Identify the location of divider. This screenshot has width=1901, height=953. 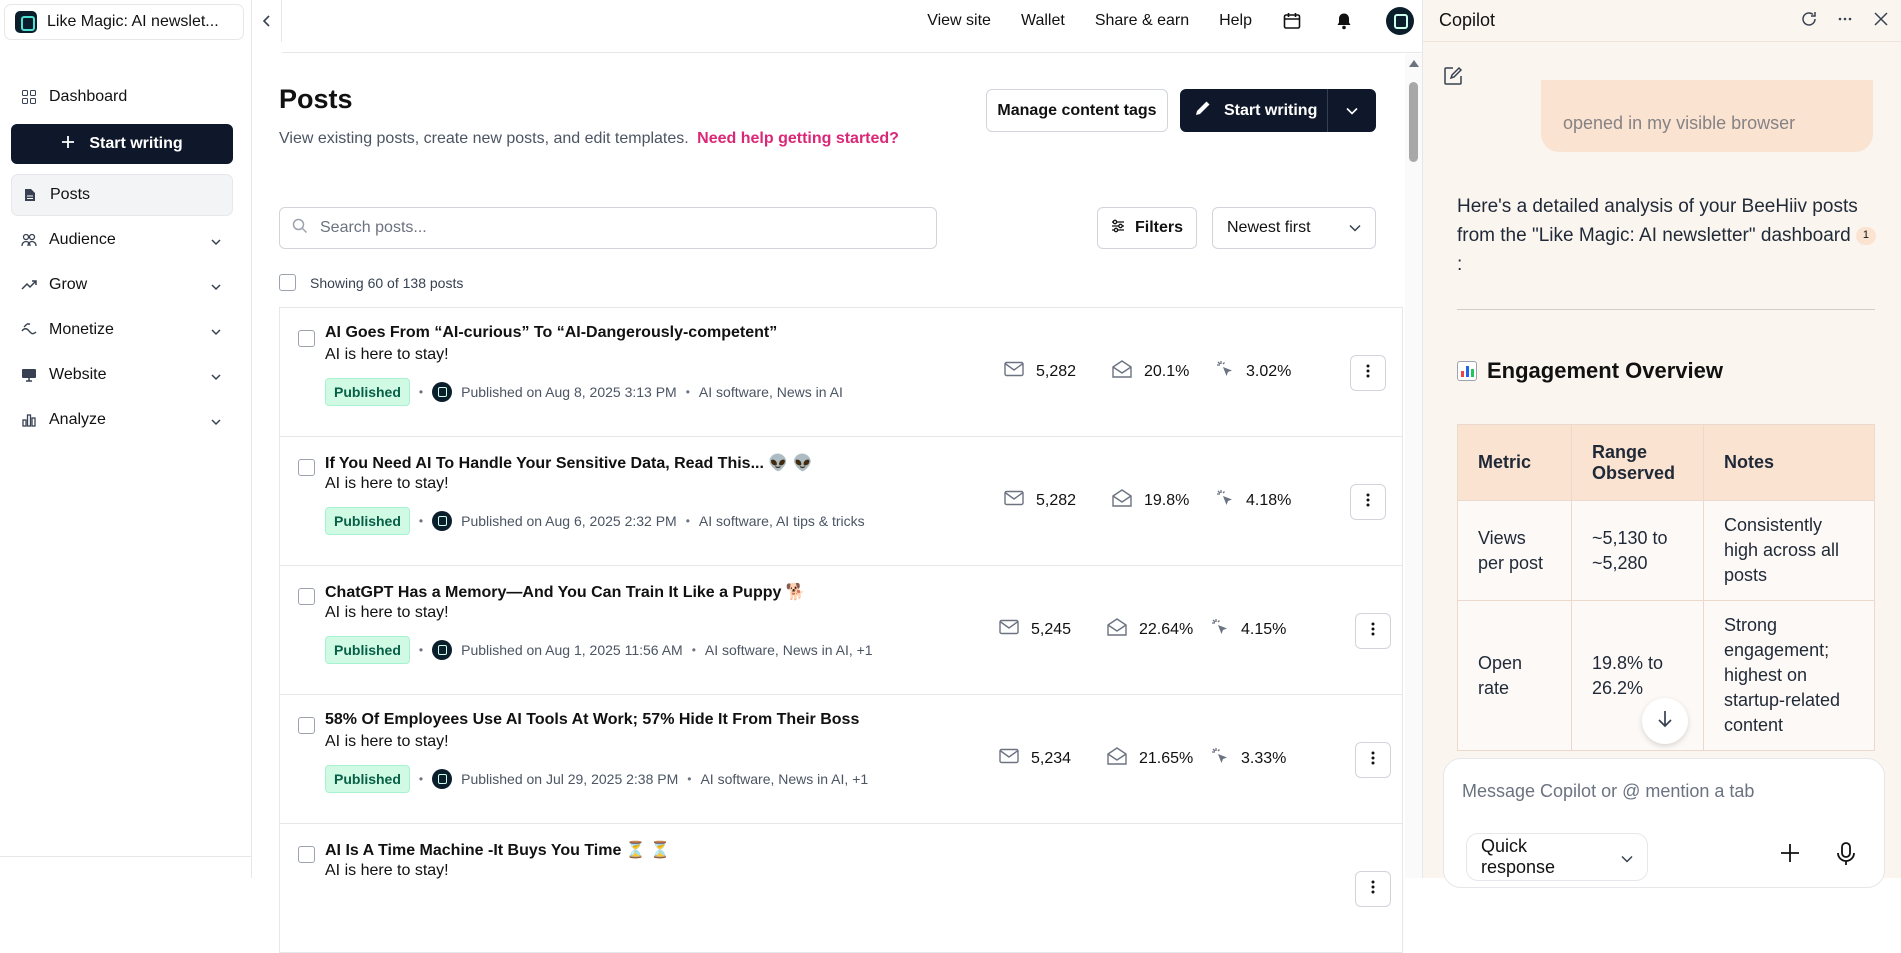
(1666, 309).